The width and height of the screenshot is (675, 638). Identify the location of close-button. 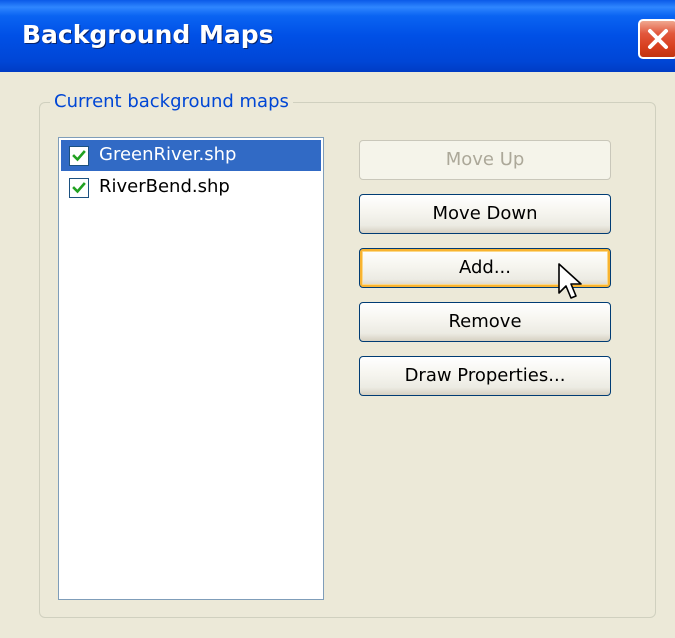
(656, 39).